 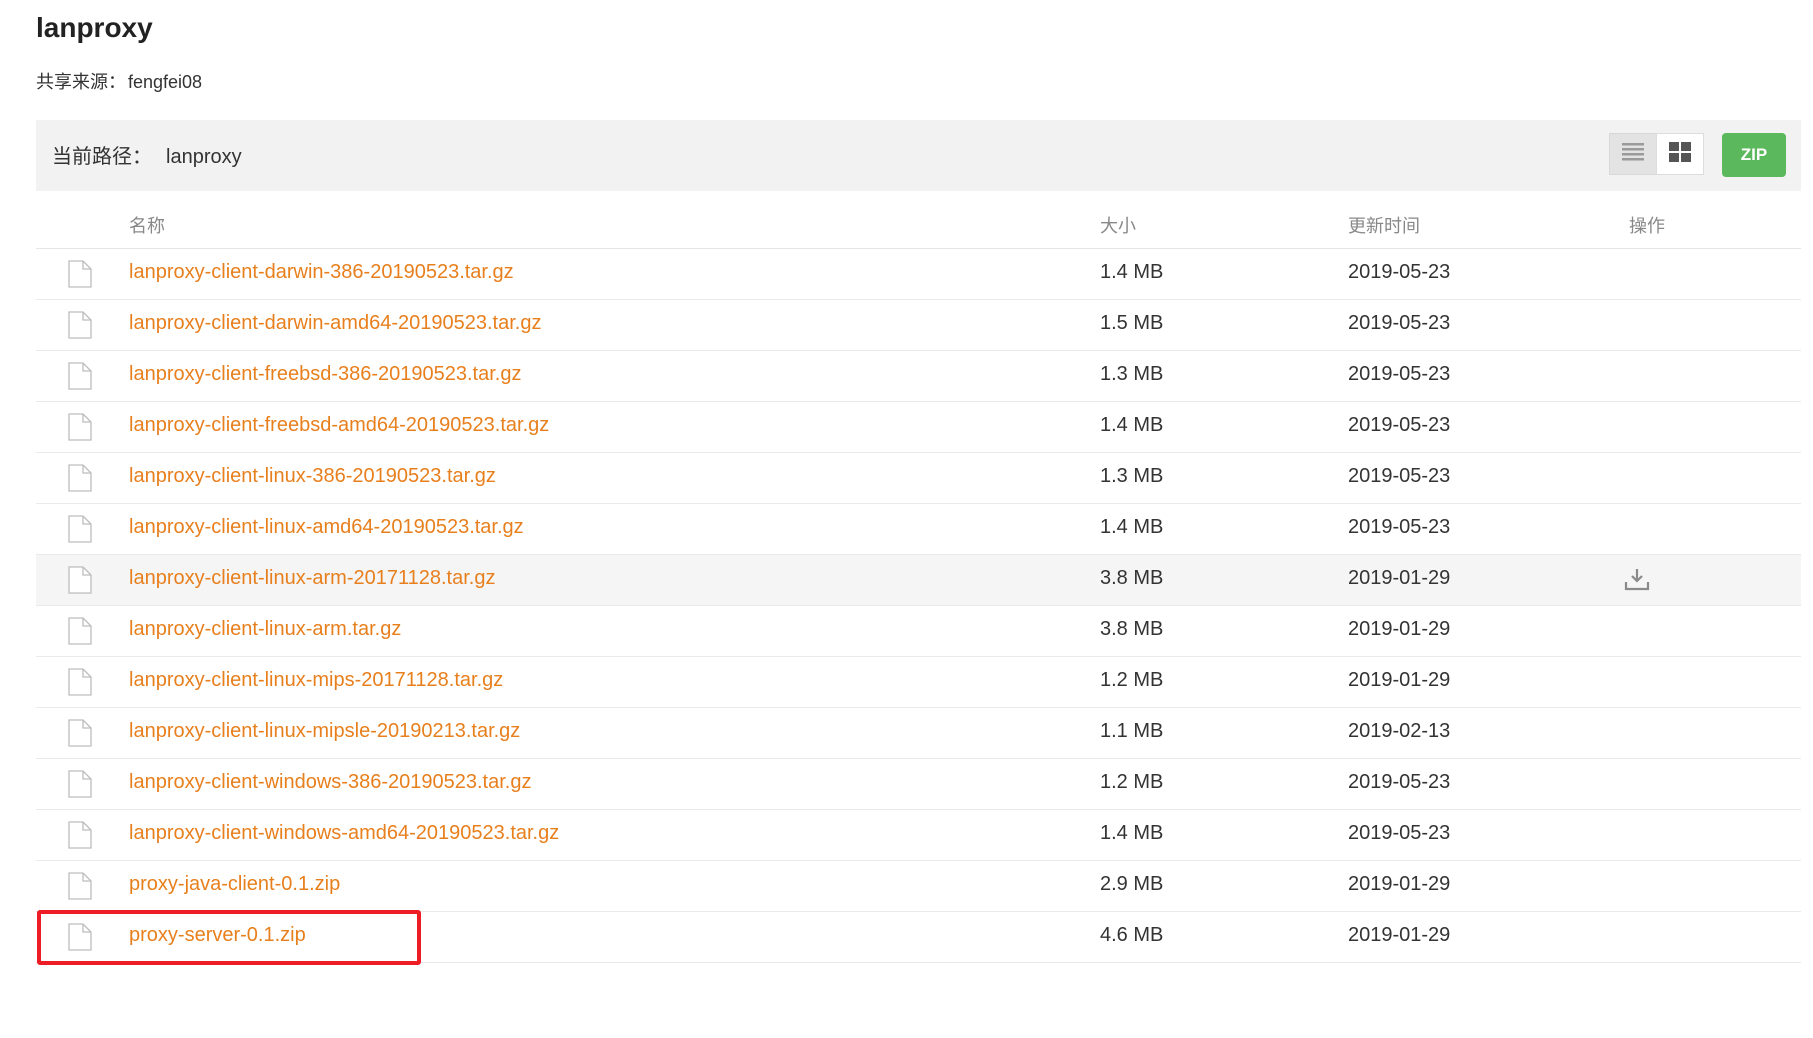 What do you see at coordinates (1647, 226) in the screenshot?
I see `column-header-operation: 操作` at bounding box center [1647, 226].